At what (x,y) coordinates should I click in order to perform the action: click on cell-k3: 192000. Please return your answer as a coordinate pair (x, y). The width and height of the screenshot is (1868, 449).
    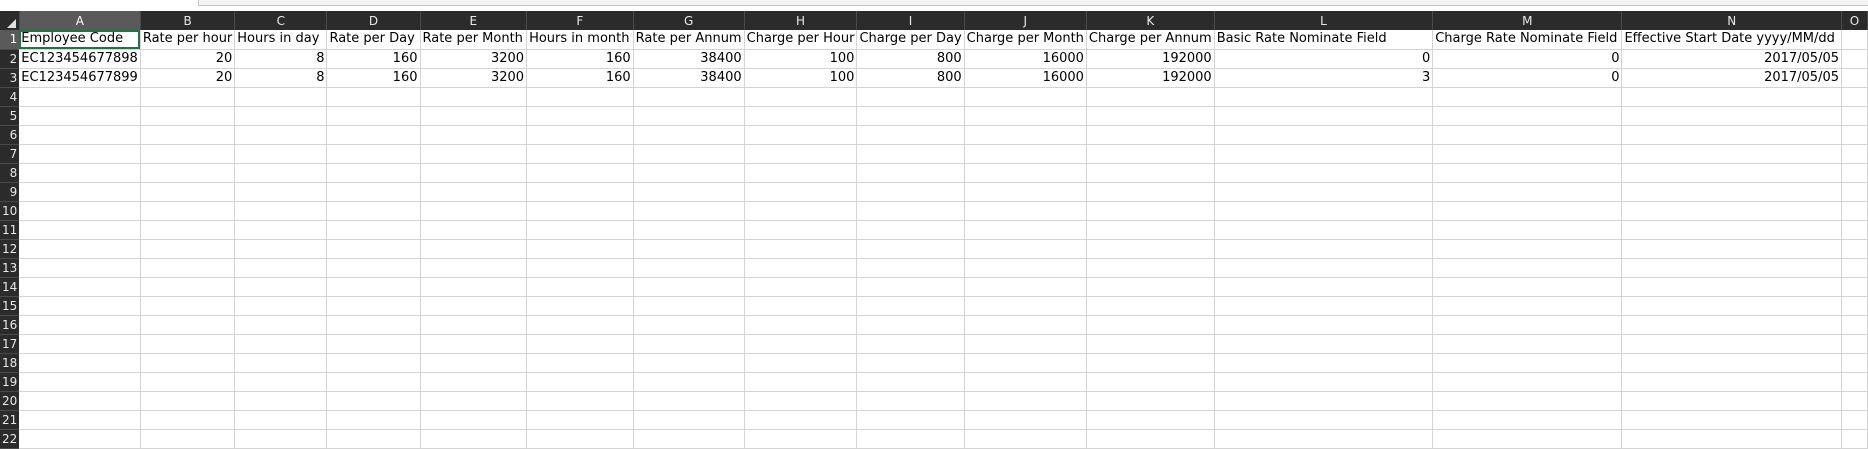
    Looking at the image, I should click on (1150, 78).